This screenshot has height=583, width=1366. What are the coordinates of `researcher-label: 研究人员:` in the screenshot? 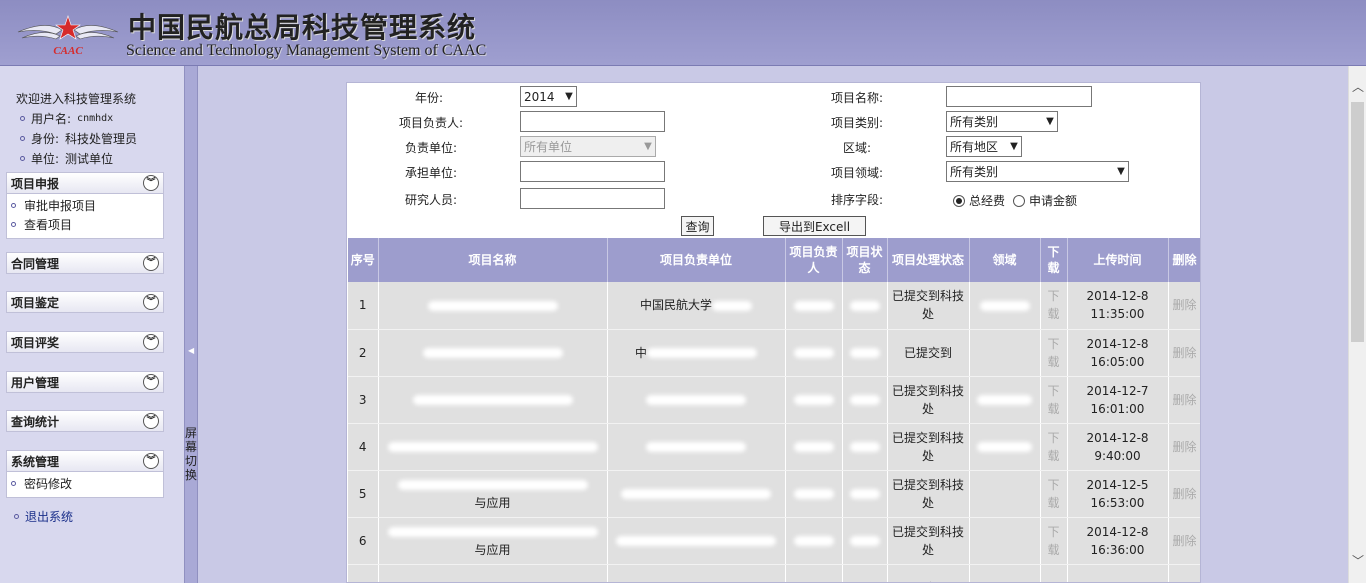 It's located at (430, 200).